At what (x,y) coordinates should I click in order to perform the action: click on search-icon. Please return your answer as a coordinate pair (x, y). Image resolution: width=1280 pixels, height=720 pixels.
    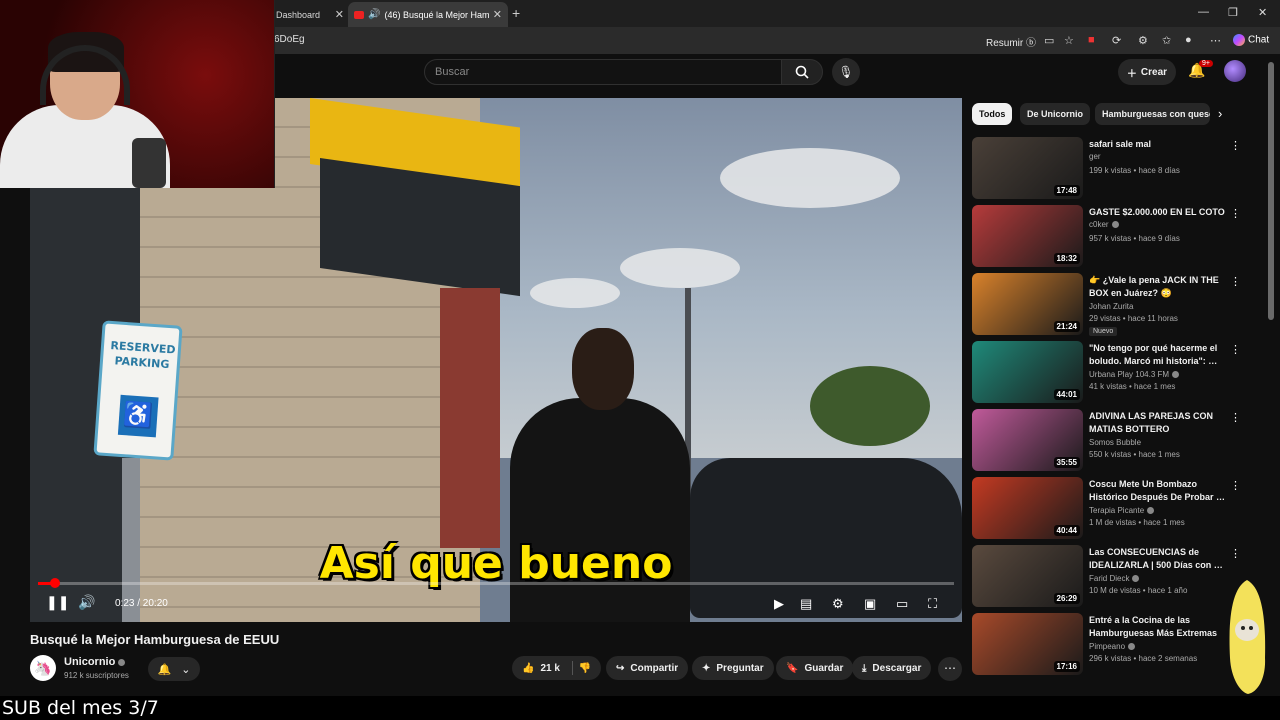
    Looking at the image, I should click on (802, 72).